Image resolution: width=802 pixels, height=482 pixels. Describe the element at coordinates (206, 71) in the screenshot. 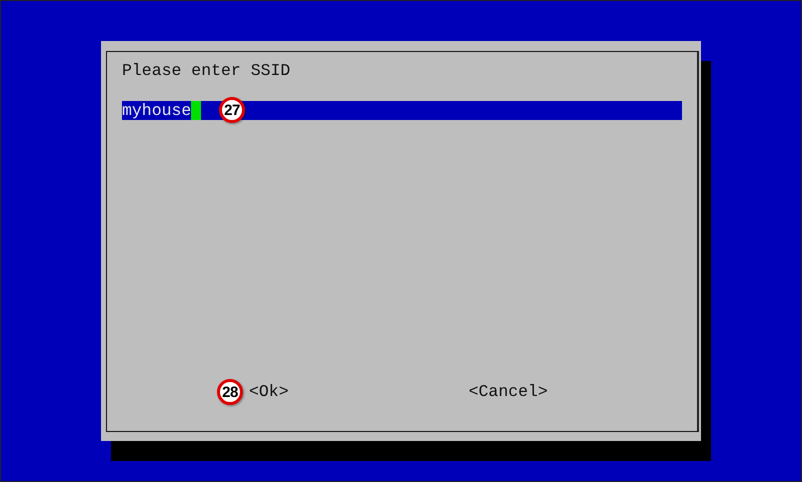

I see `prompt-text: Please enter SSID` at that location.